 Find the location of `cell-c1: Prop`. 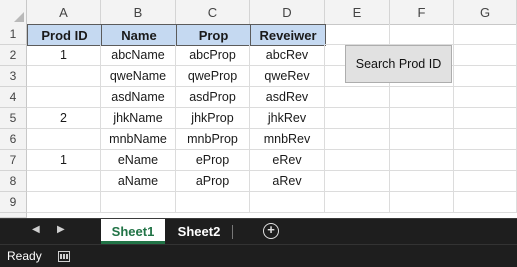

cell-c1: Prop is located at coordinates (213, 35).